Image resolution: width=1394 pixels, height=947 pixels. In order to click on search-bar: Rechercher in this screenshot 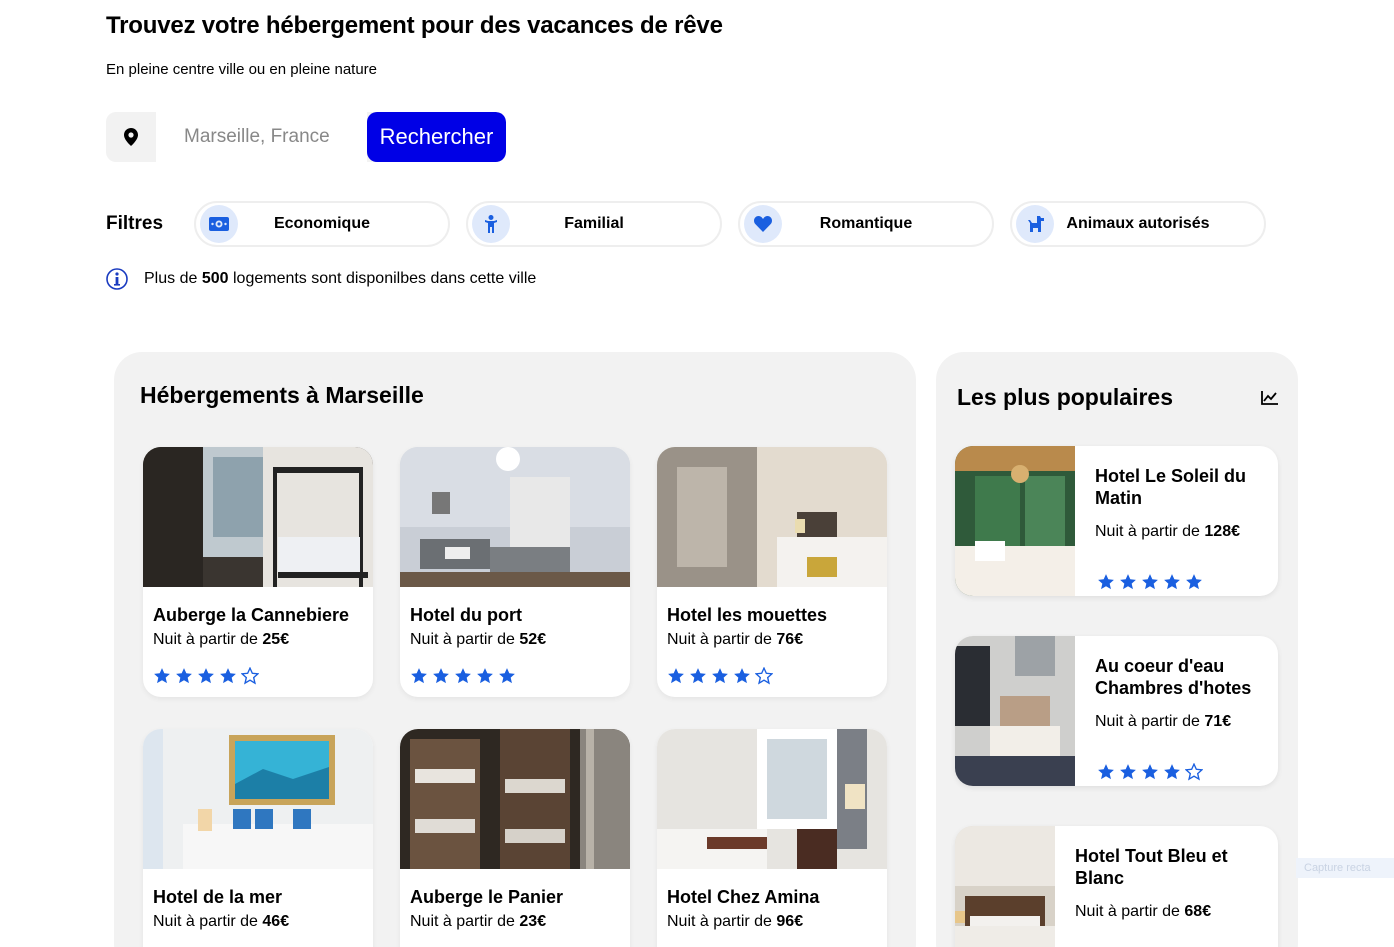, I will do `click(306, 137)`.